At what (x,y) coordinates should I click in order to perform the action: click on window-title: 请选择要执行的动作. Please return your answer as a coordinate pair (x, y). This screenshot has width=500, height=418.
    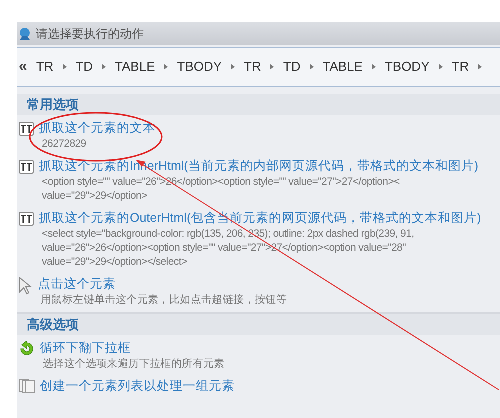
    Looking at the image, I should click on (90, 34).